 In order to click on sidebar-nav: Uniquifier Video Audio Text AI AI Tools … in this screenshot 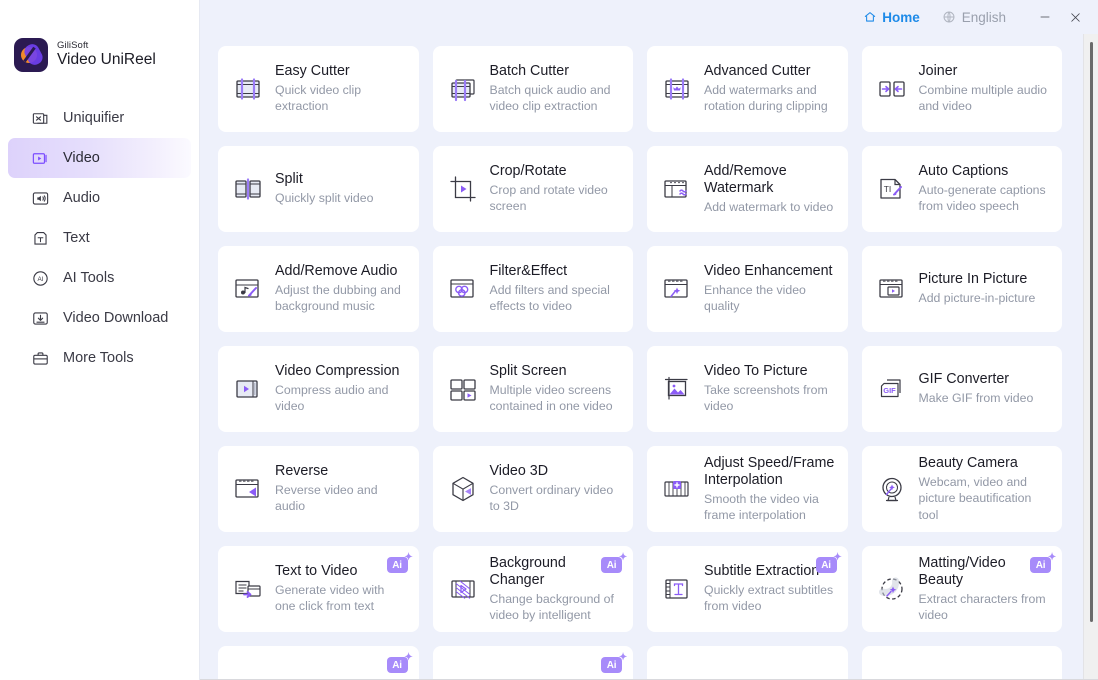, I will do `click(99, 238)`.